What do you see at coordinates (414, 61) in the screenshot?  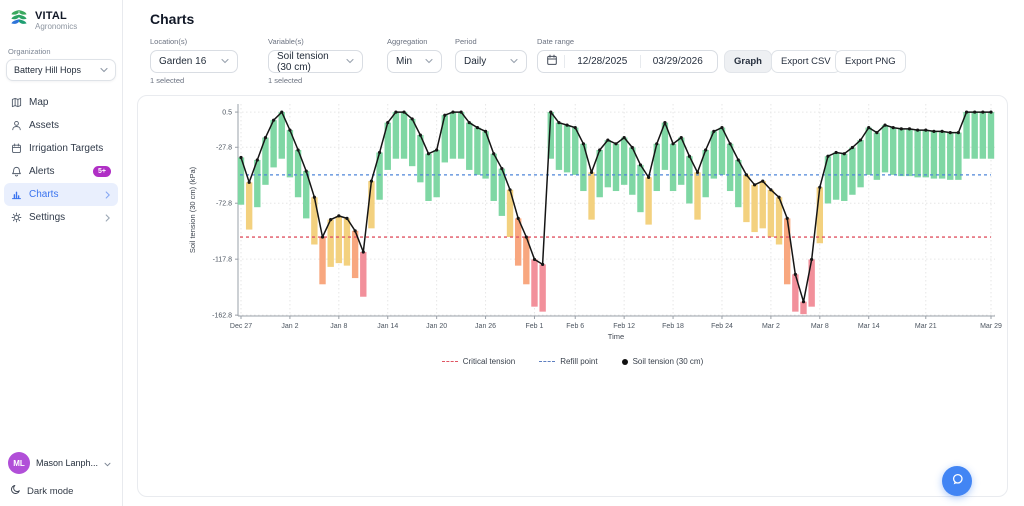 I see `aggregation-select: Min` at bounding box center [414, 61].